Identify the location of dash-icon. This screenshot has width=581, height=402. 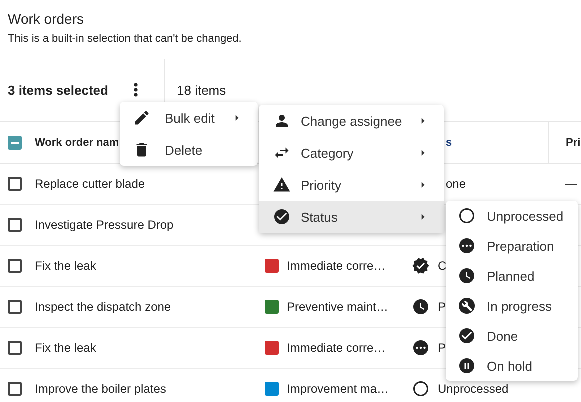
(15, 143).